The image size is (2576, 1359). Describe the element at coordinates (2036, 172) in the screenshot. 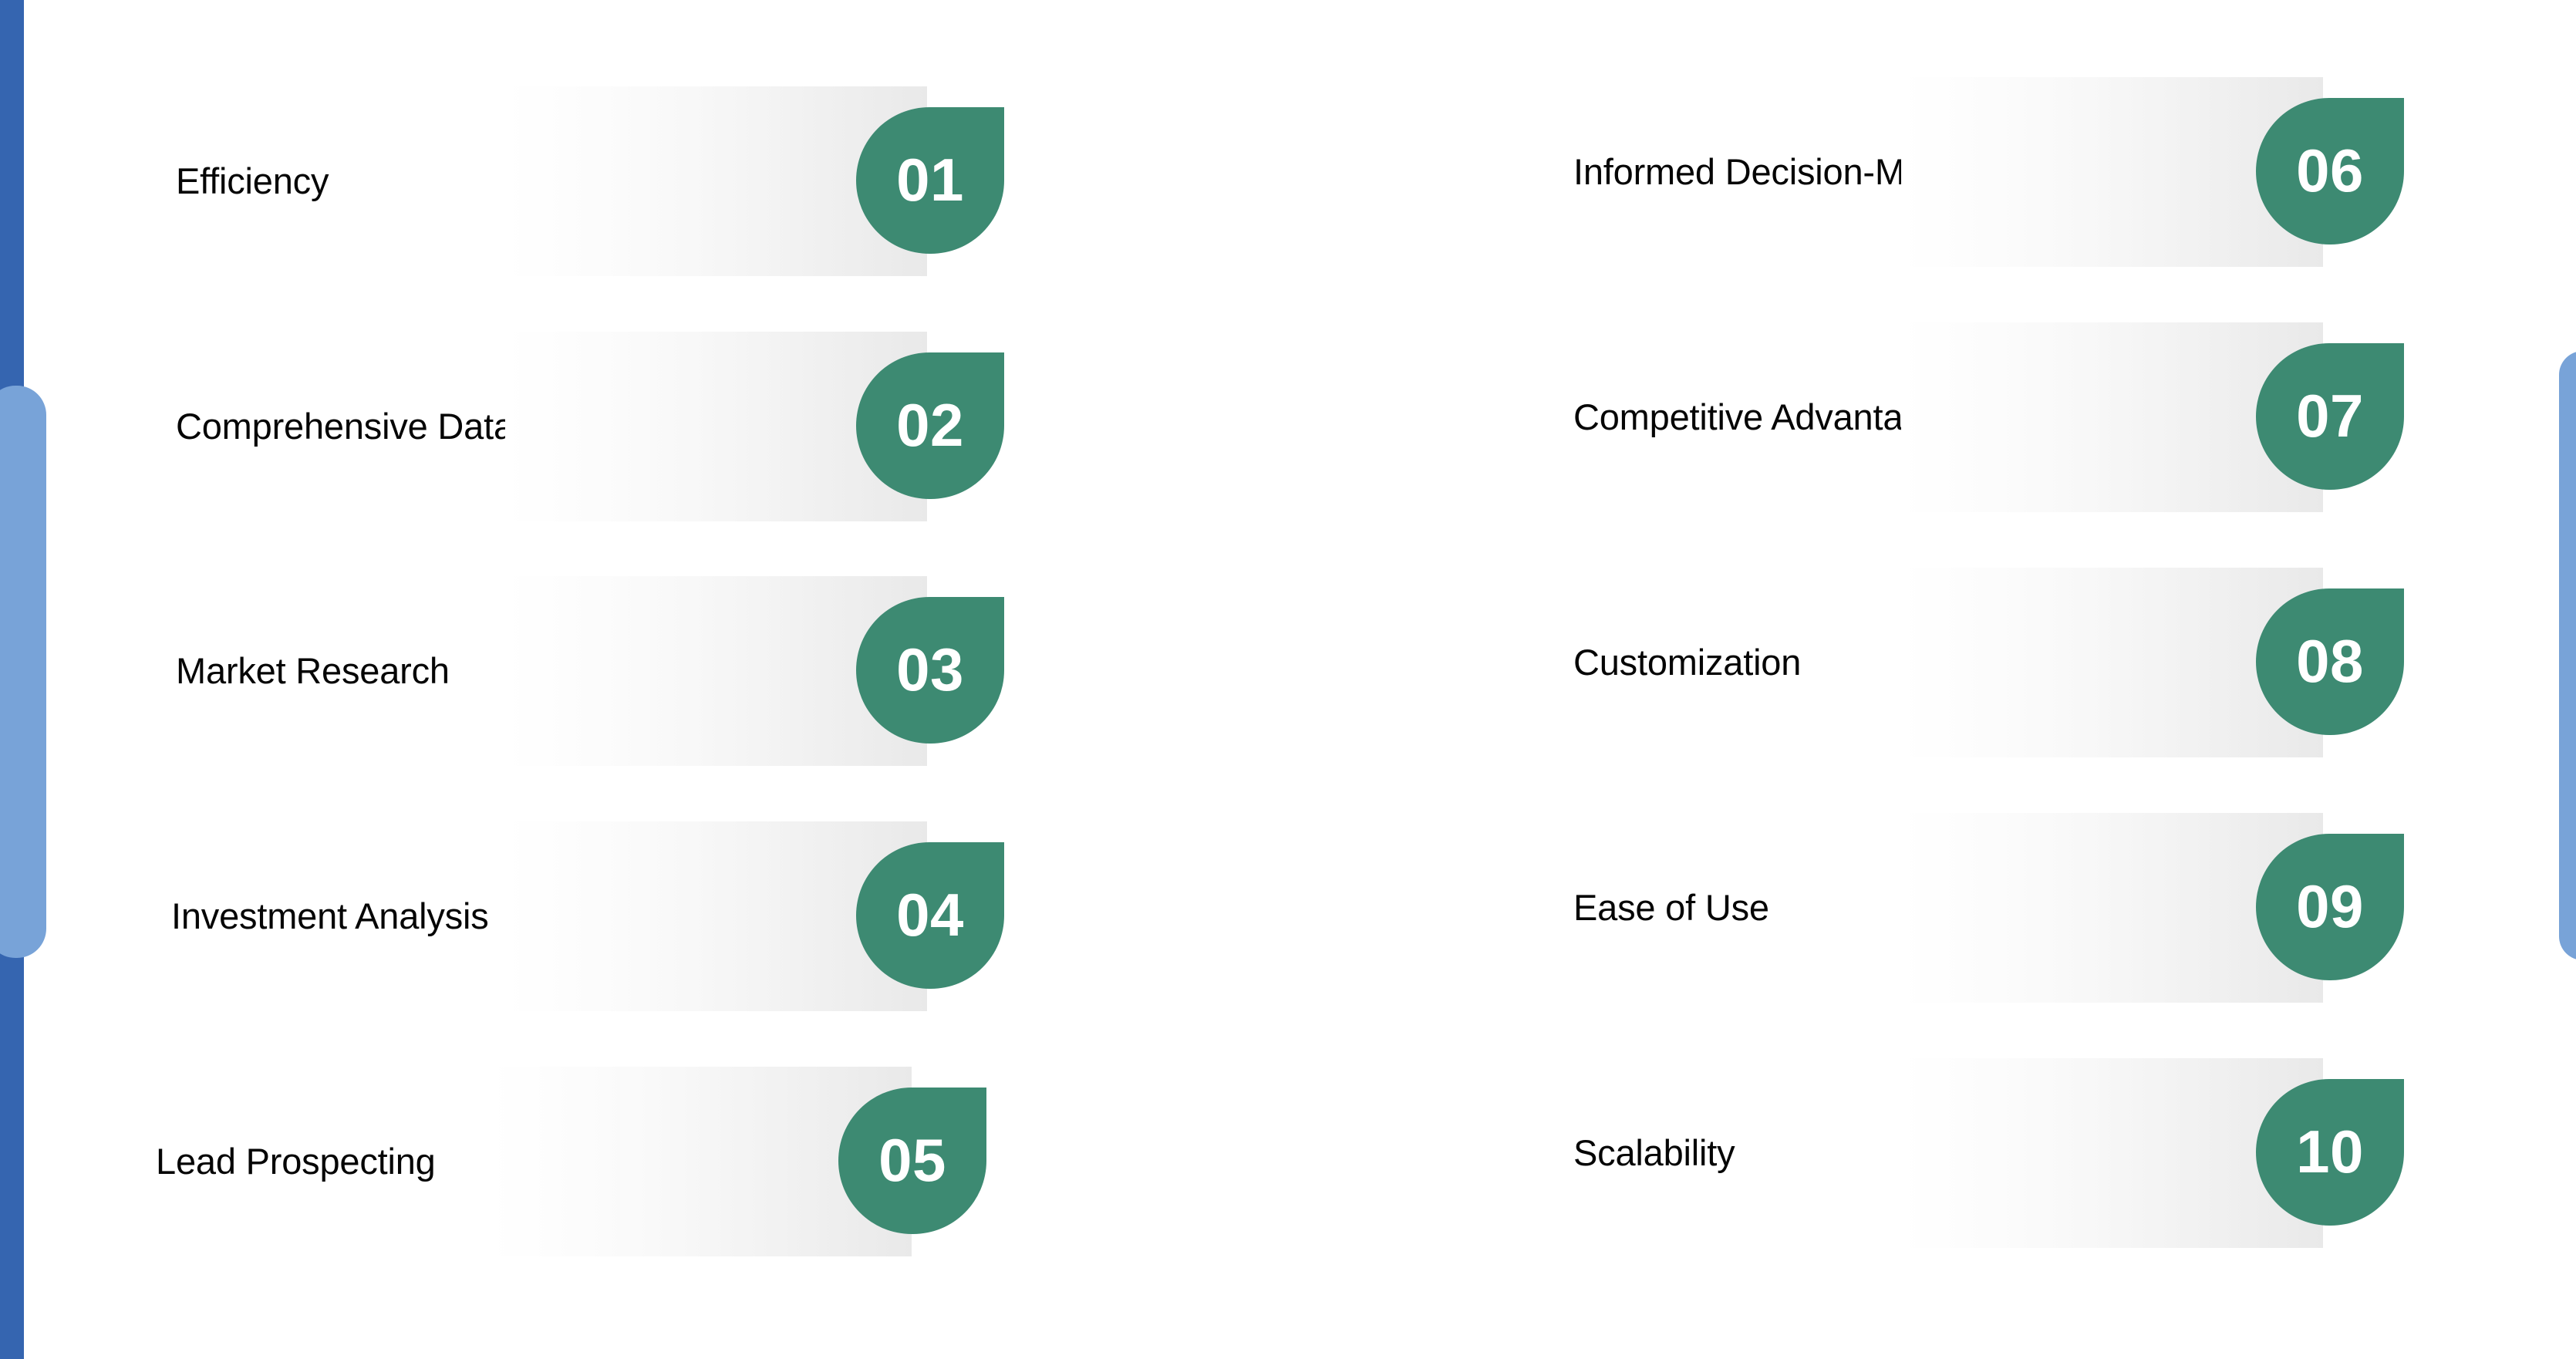

I see `benefit-row: Informed Decision-Making 06` at that location.